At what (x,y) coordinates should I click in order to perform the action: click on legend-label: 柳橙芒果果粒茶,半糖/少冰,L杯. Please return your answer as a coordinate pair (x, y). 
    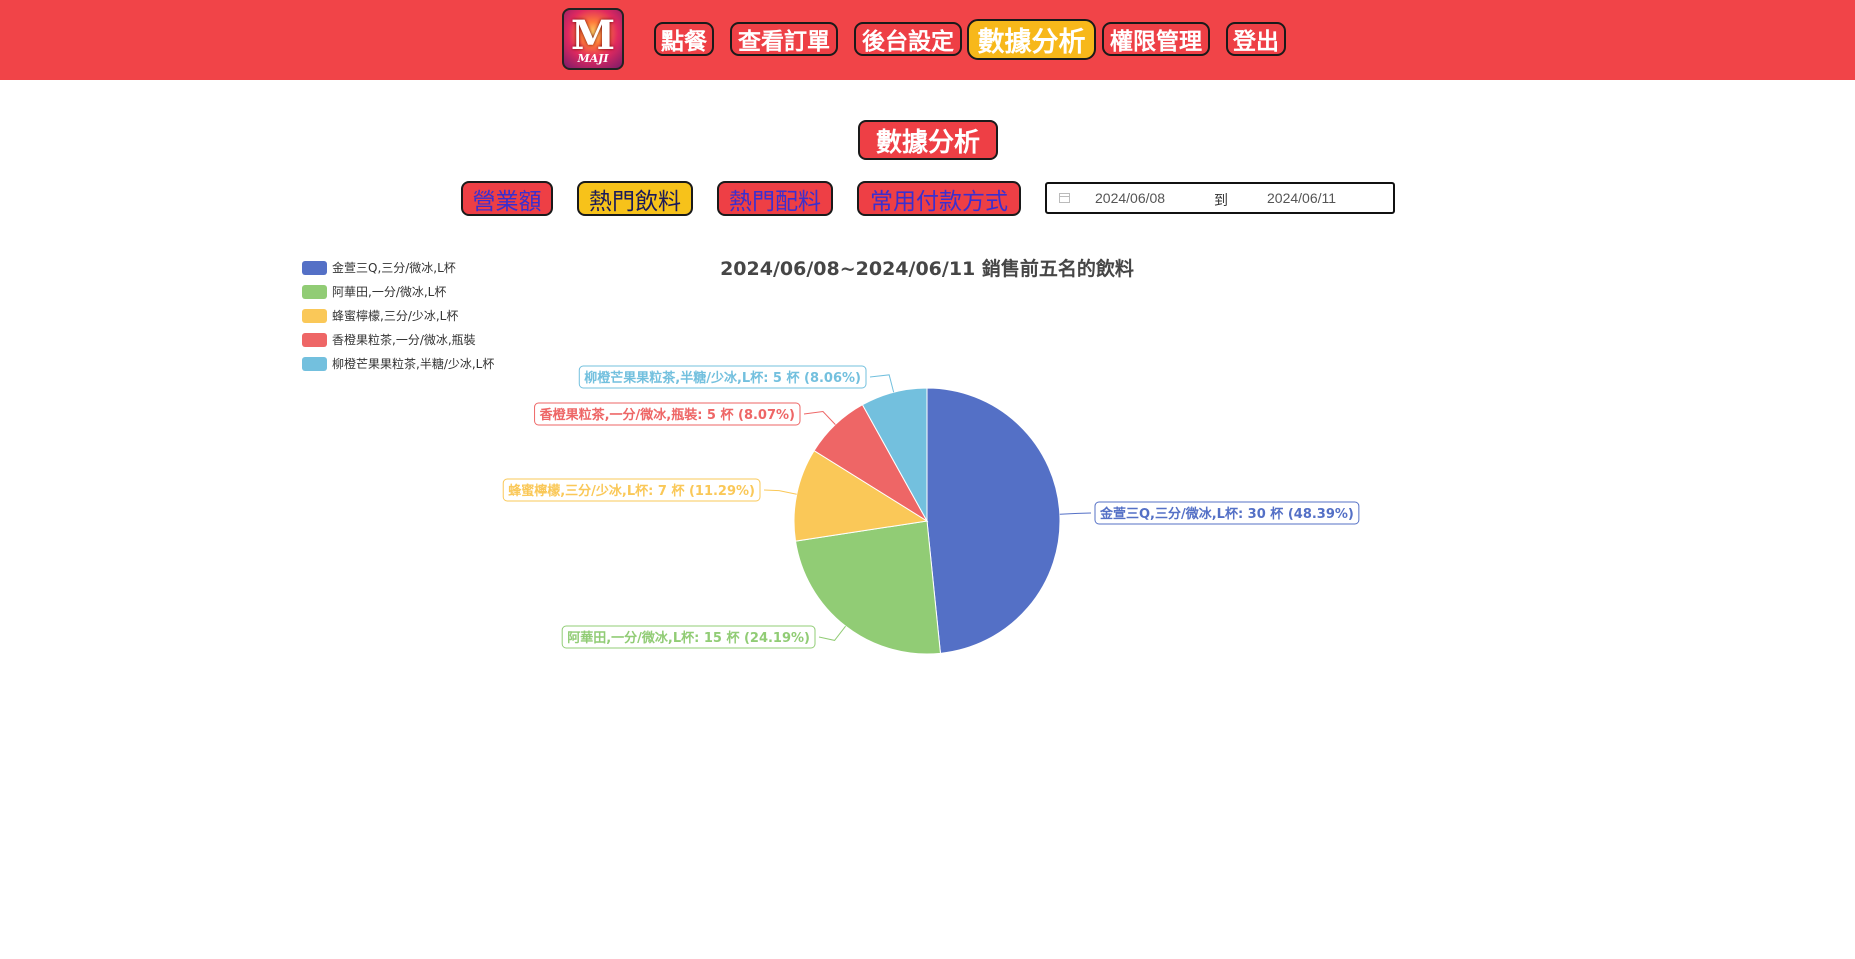
    Looking at the image, I should click on (413, 363).